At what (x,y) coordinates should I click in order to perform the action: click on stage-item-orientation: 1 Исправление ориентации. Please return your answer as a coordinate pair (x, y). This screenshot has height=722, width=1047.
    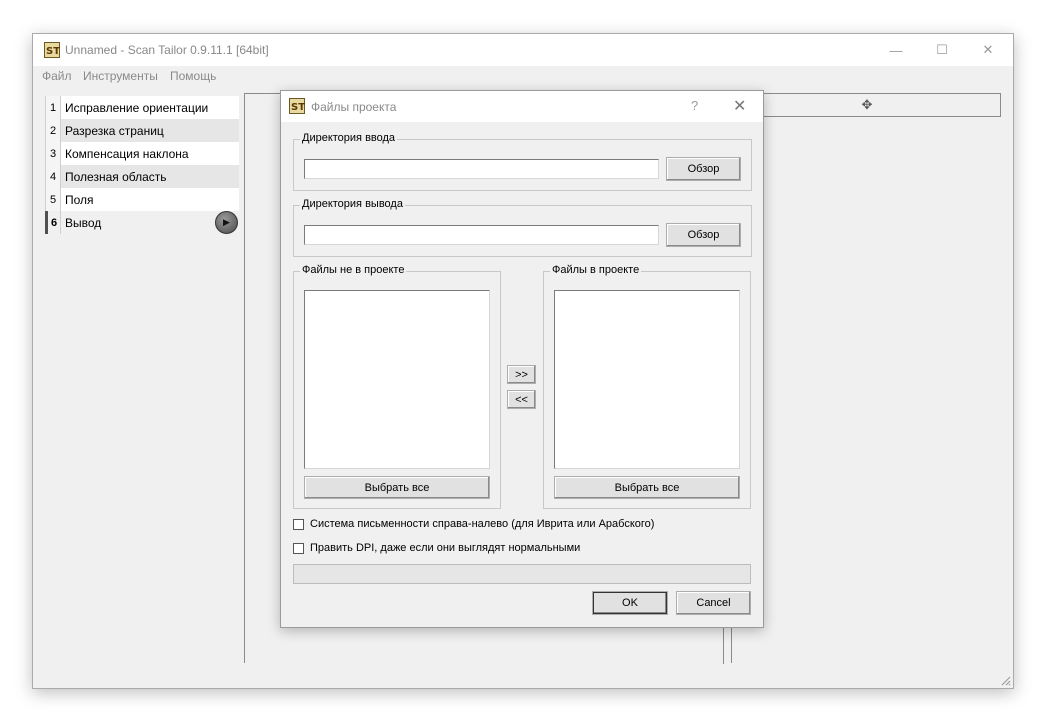
    Looking at the image, I should click on (142, 107).